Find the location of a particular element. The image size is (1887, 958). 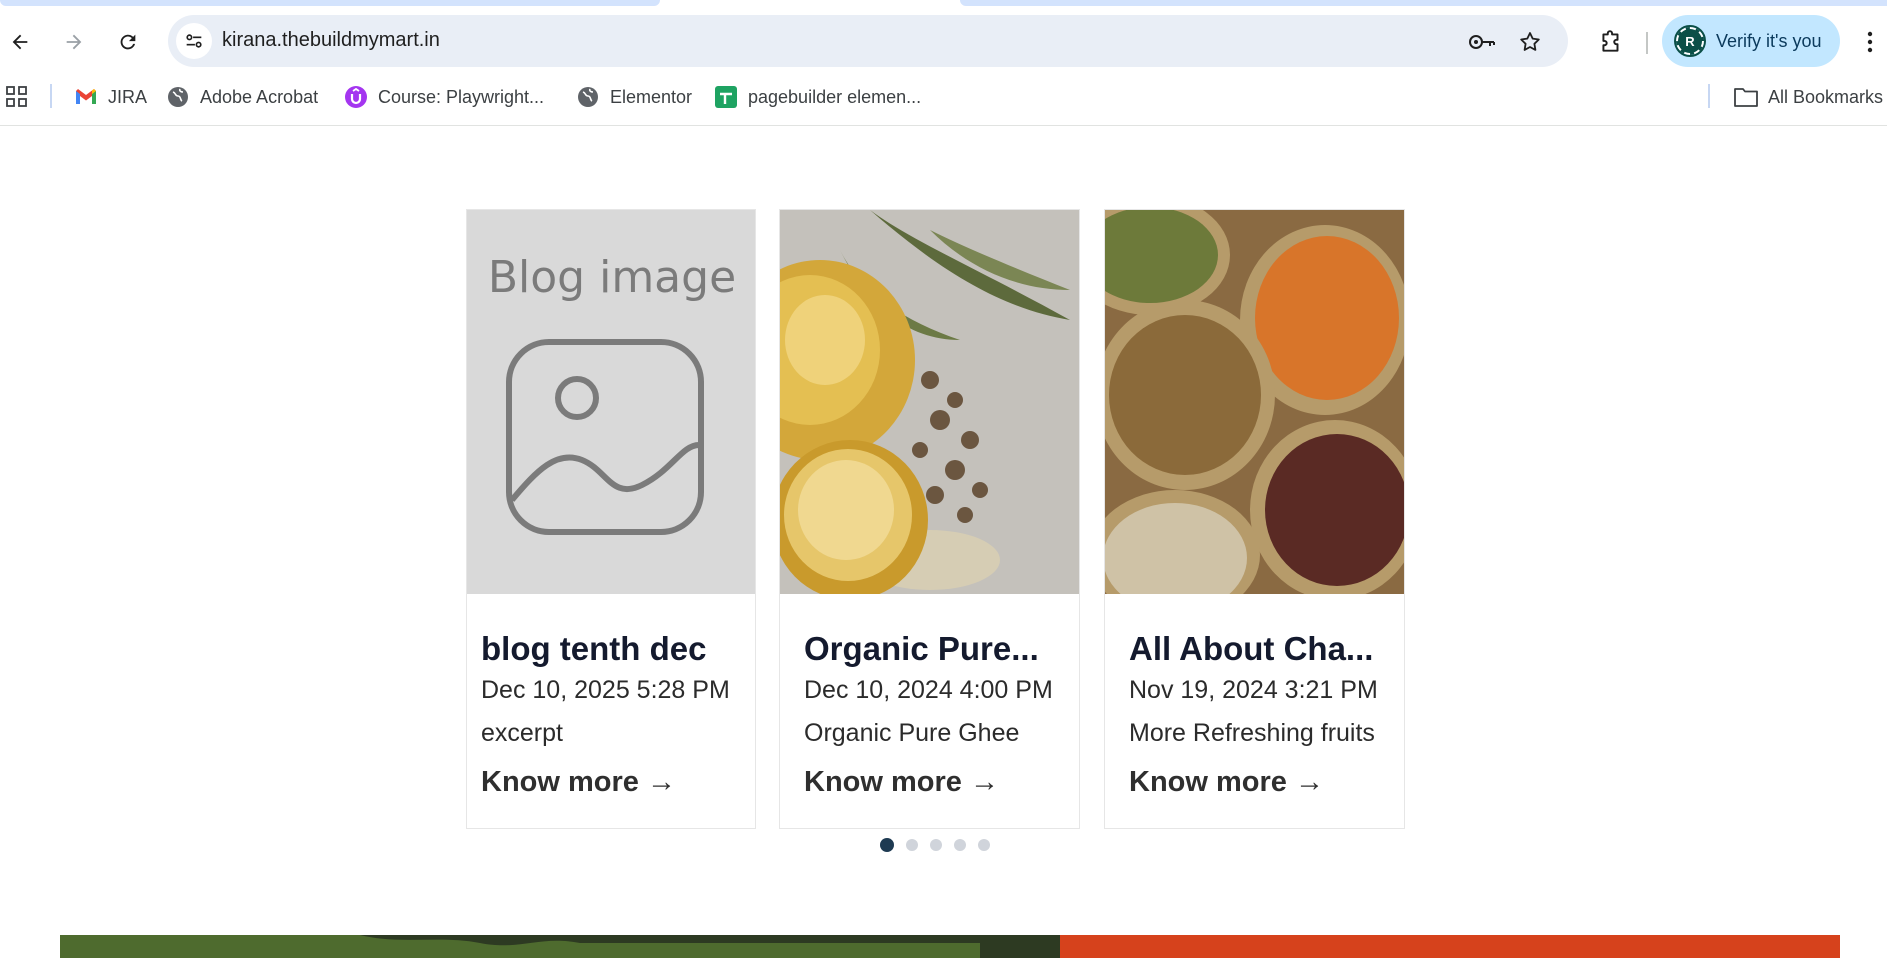

forward-button is located at coordinates (74, 42).